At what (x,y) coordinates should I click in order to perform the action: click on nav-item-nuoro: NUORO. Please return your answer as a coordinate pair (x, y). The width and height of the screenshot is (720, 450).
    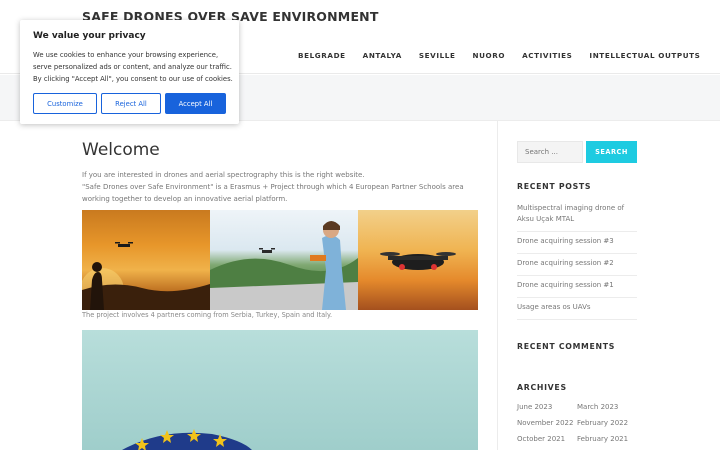
    Looking at the image, I should click on (488, 55).